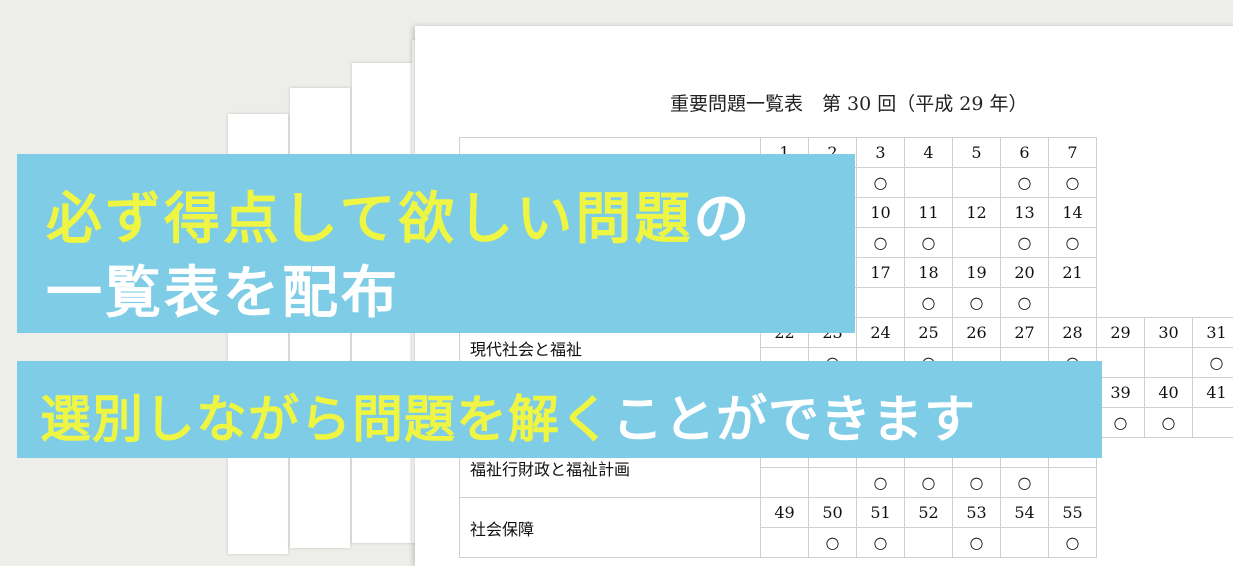 The image size is (1233, 566). Describe the element at coordinates (929, 273) in the screenshot. I see `question-number-cell: 18` at that location.